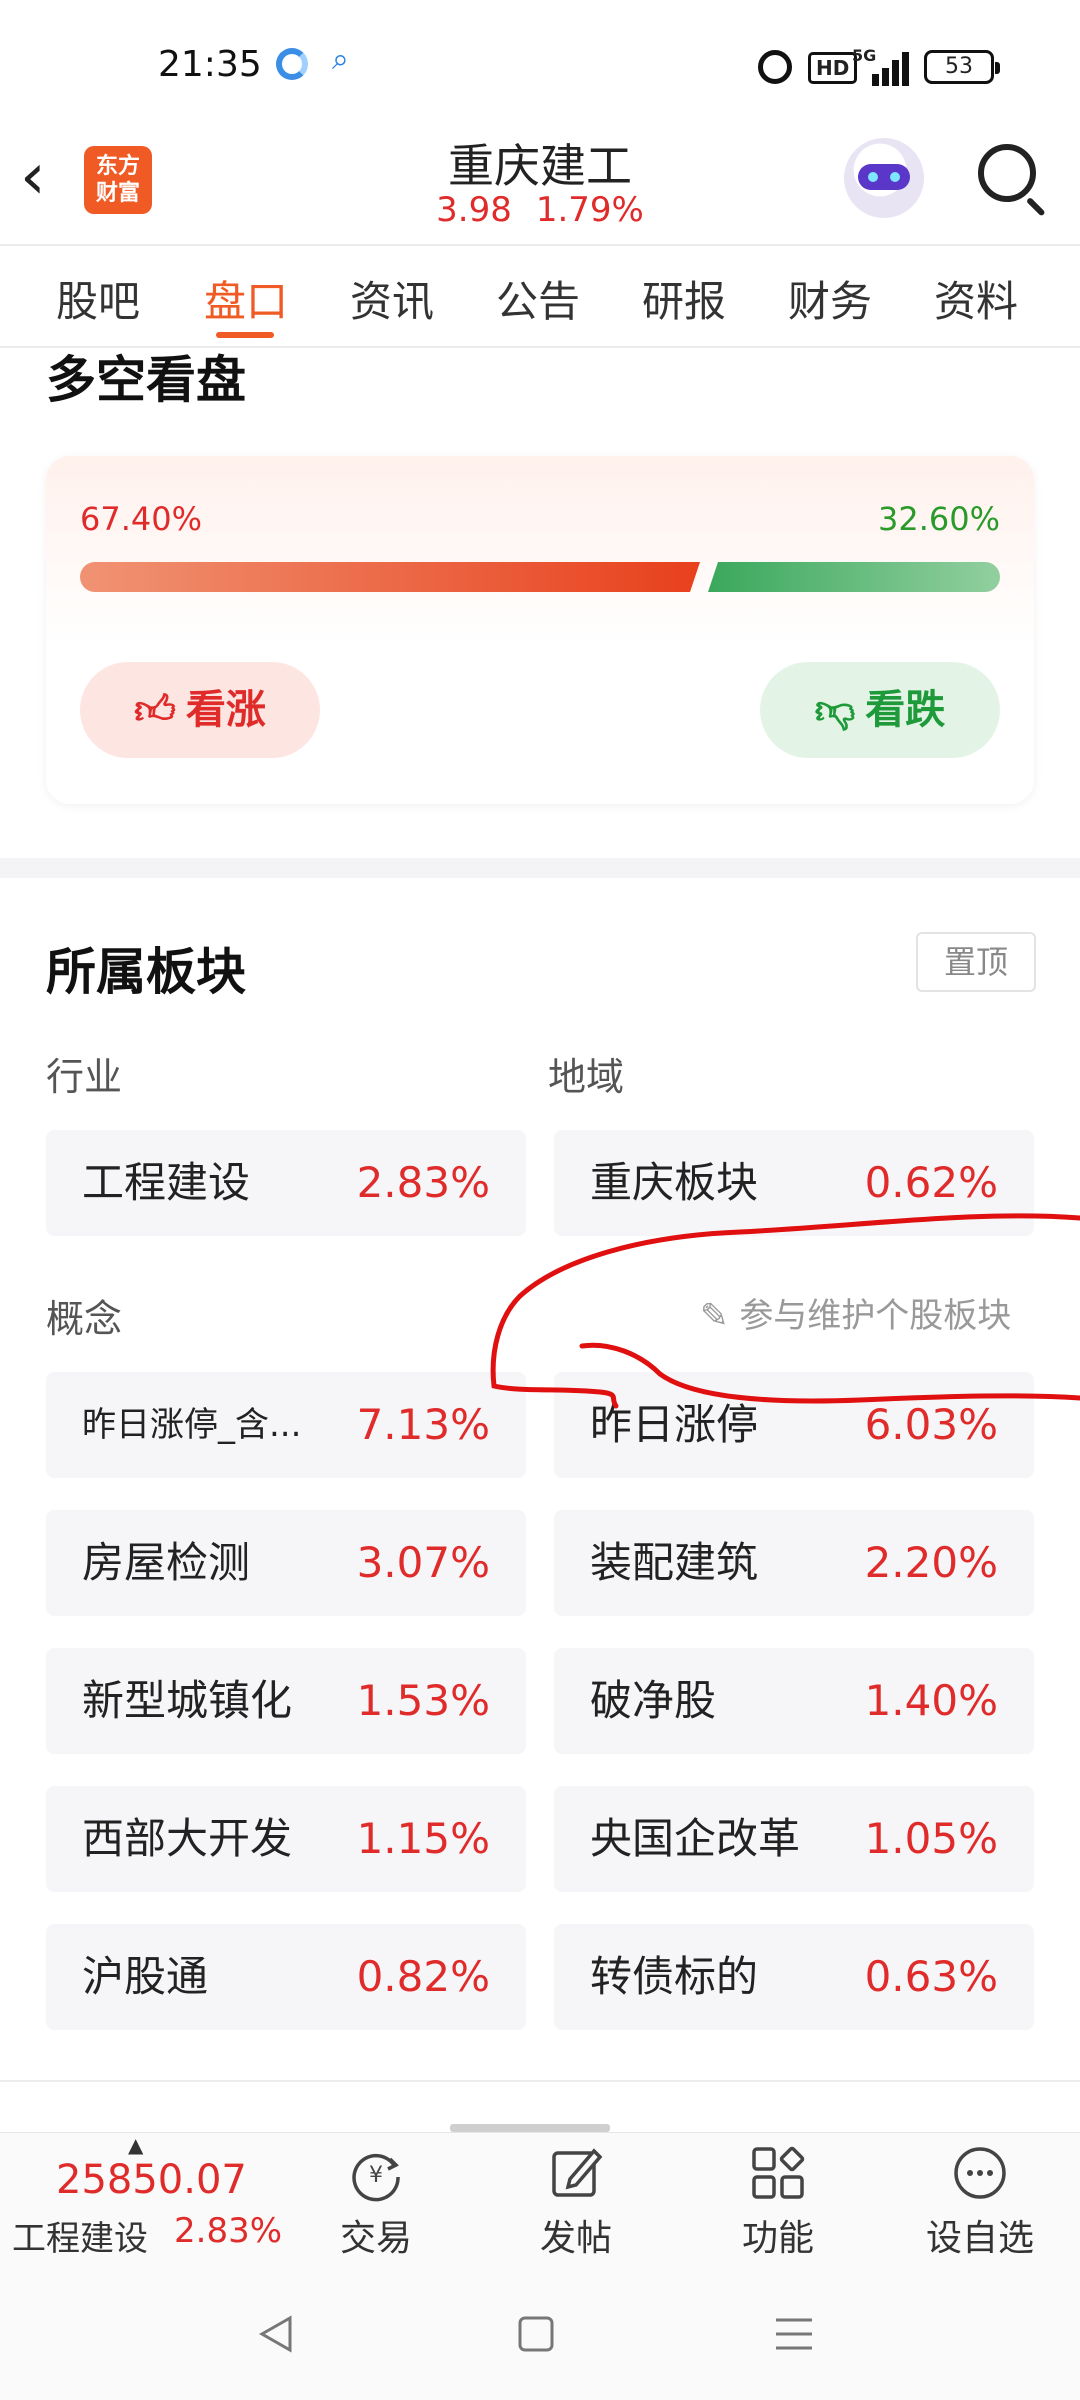  I want to click on post-label: 发帖, so click(575, 2238).